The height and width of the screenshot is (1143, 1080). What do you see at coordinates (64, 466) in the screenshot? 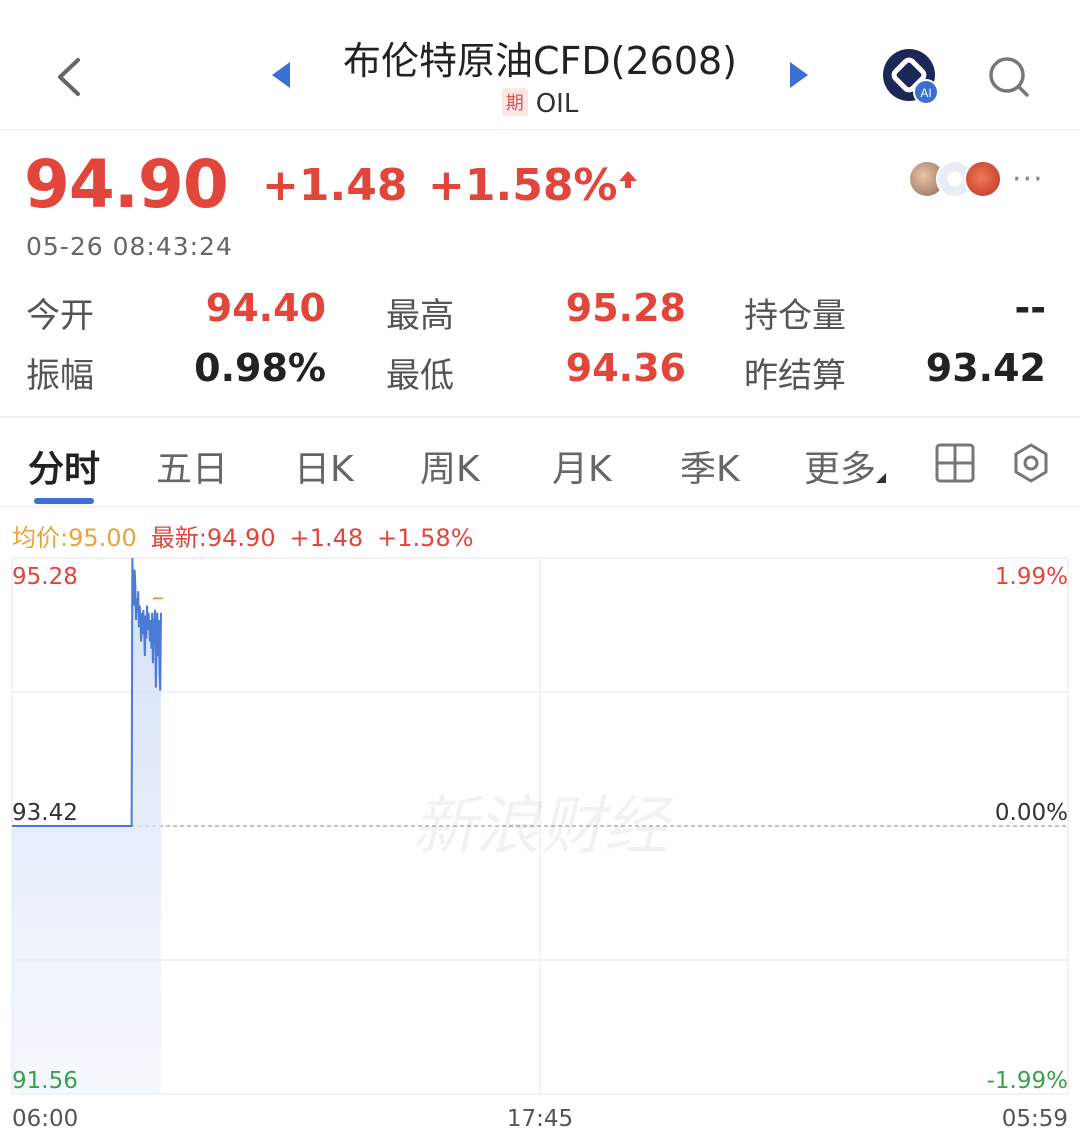
I see `tab-intraday: 分时` at bounding box center [64, 466].